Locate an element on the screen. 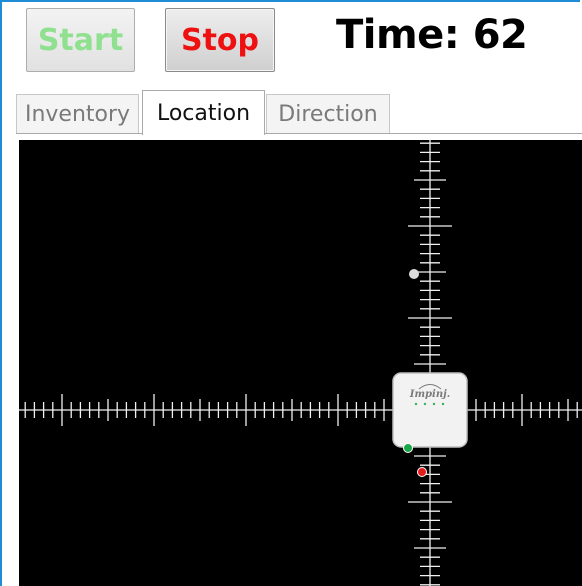  tab-inventory: Inventory is located at coordinates (77, 114).